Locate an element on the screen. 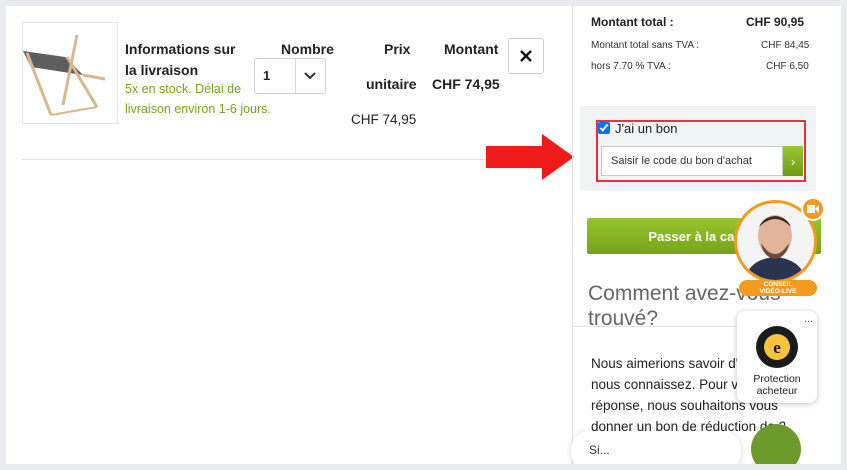 The image size is (847, 470). total-value: CHF 90,95 is located at coordinates (775, 22).